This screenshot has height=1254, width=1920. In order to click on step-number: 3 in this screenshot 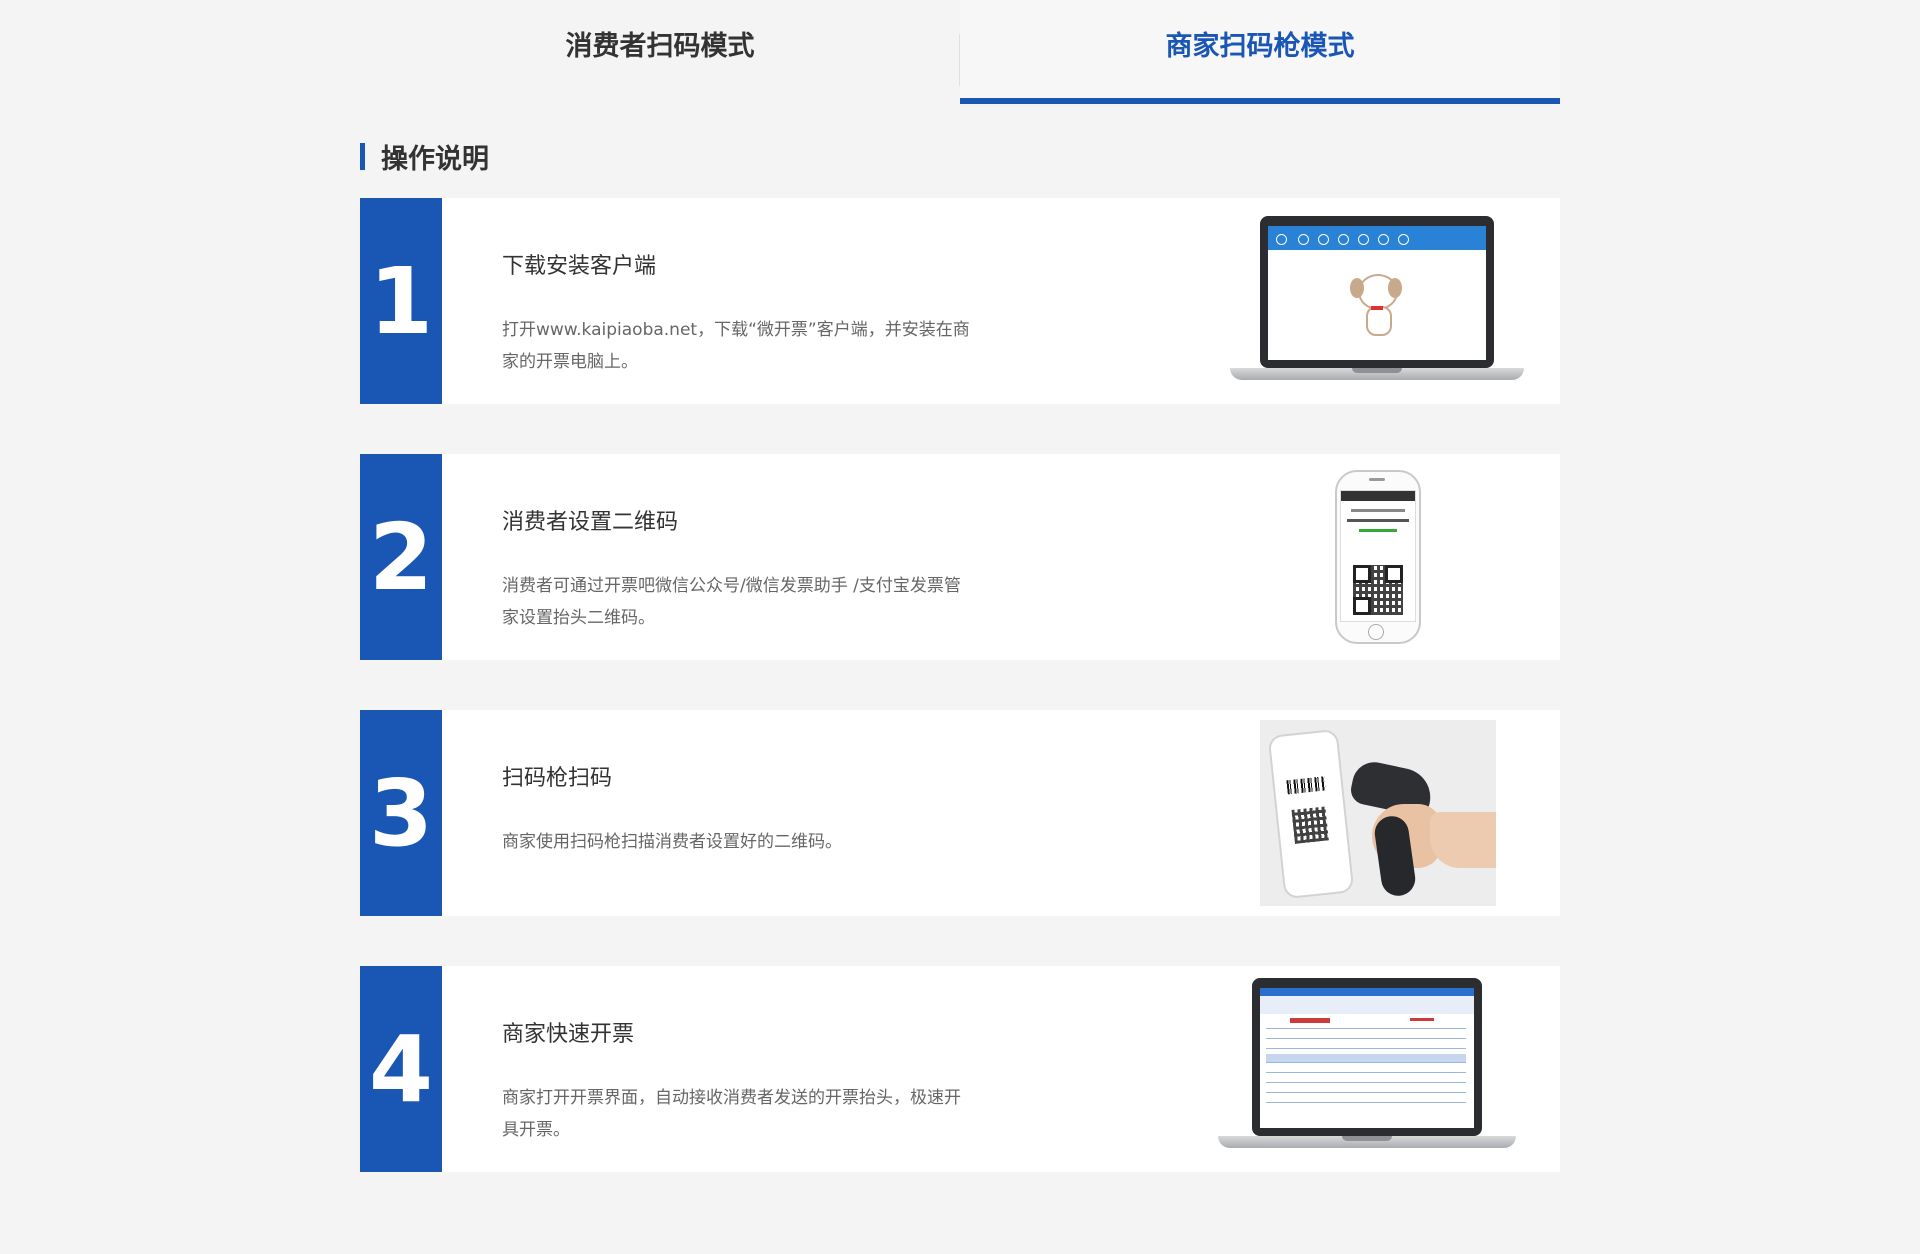, I will do `click(400, 813)`.